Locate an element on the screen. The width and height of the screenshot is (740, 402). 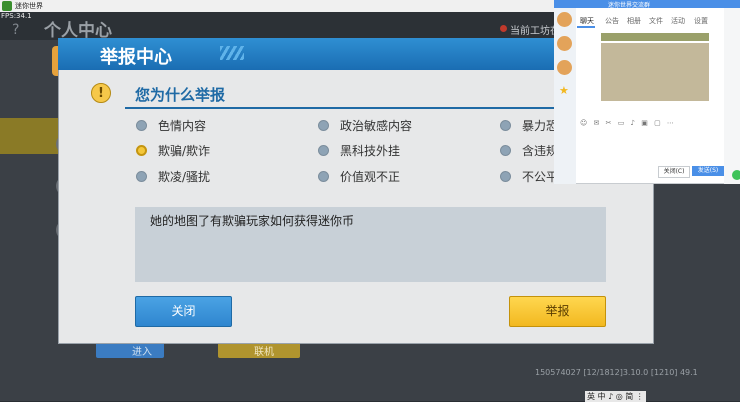
warning-icon: ! is located at coordinates (101, 93).